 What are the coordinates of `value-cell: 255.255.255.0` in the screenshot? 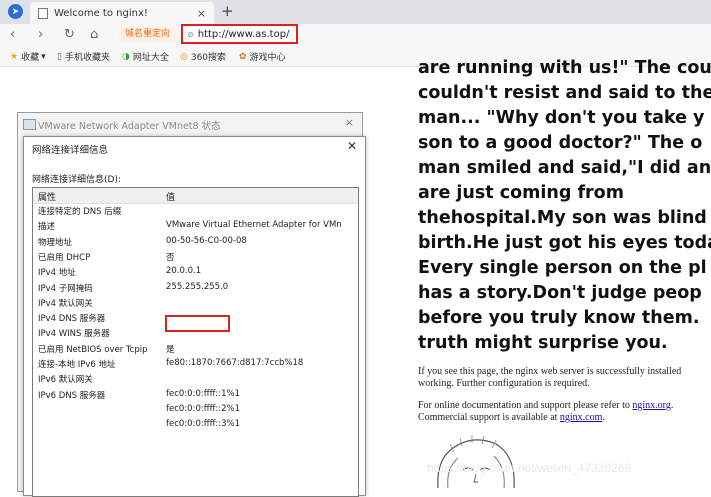 It's located at (197, 286).